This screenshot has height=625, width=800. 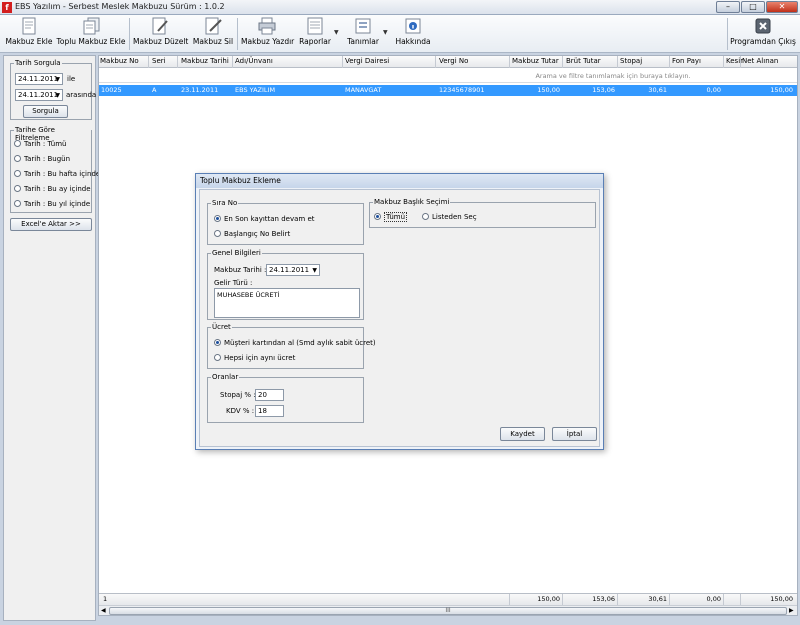 I want to click on filter-bugun-radio: Tarih : Bugün, so click(x=42, y=159).